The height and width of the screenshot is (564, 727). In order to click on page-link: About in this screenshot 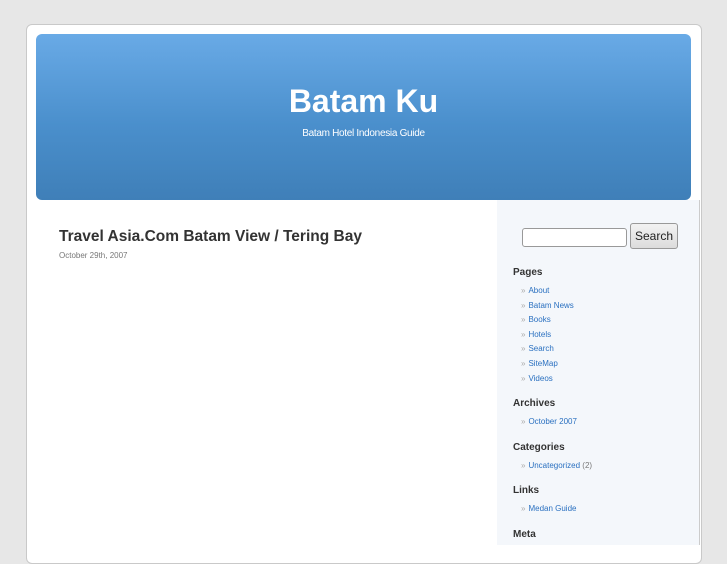, I will do `click(538, 290)`.